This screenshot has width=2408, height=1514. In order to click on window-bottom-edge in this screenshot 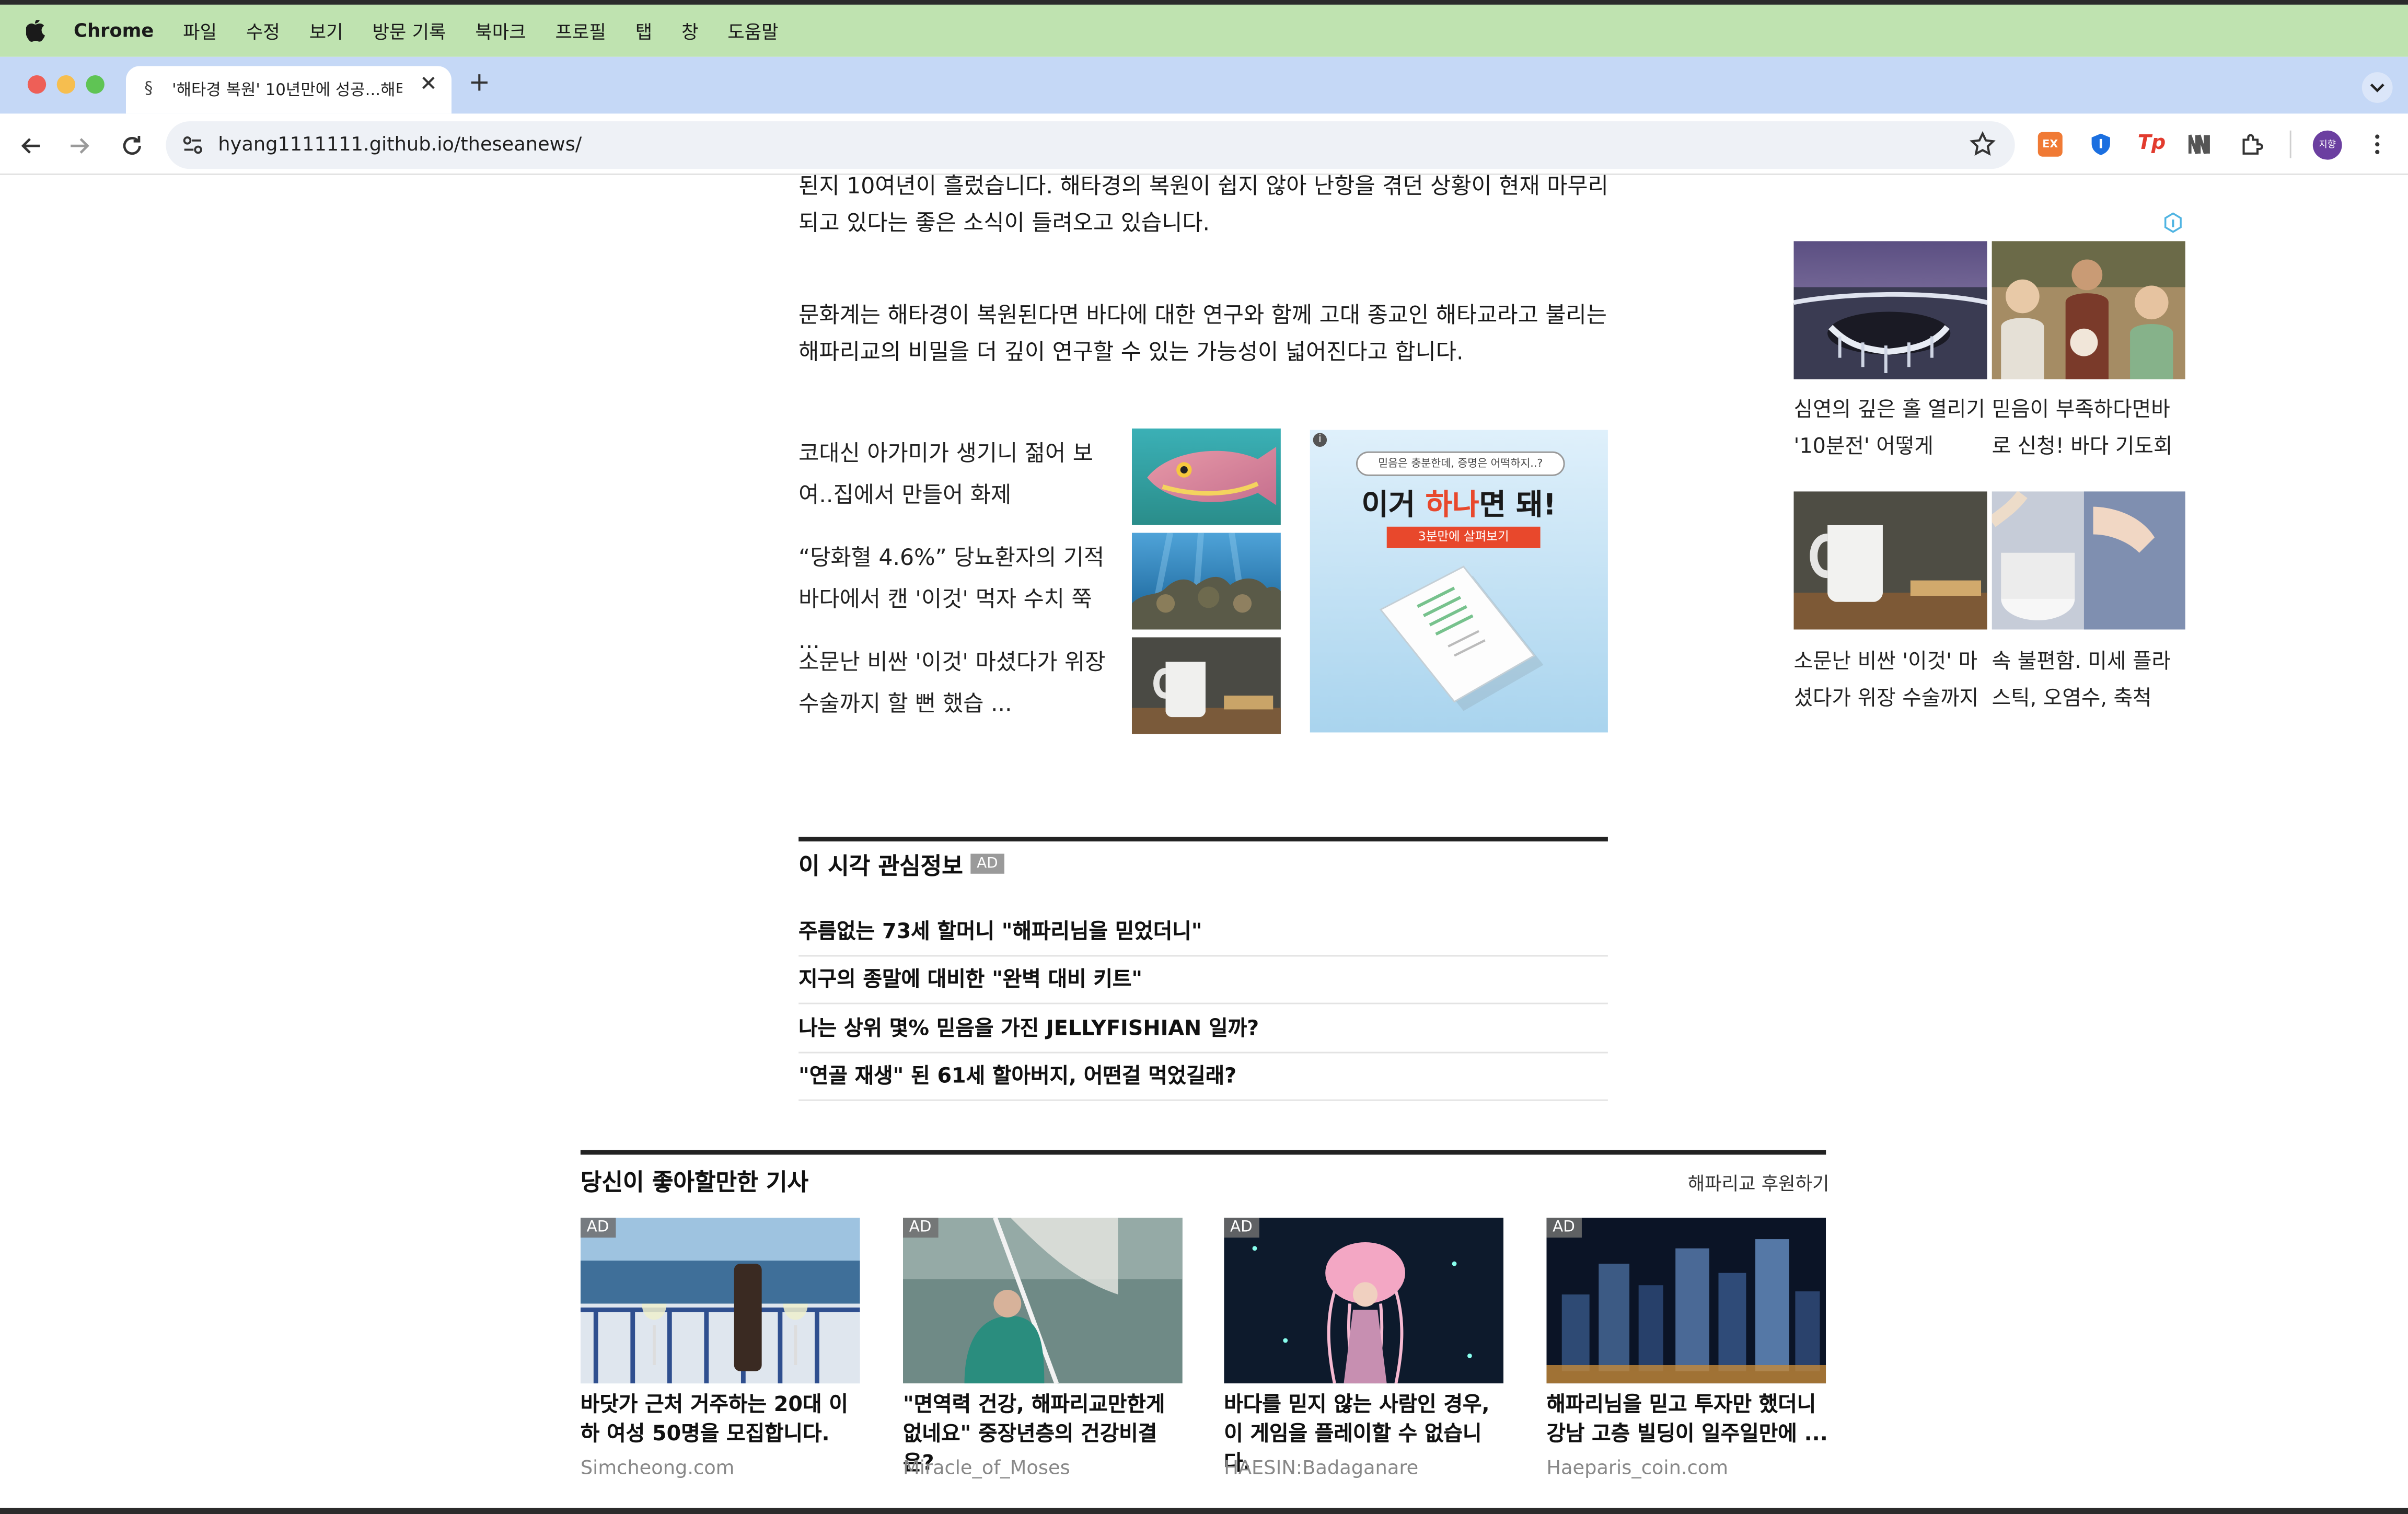, I will do `click(1204, 1511)`.